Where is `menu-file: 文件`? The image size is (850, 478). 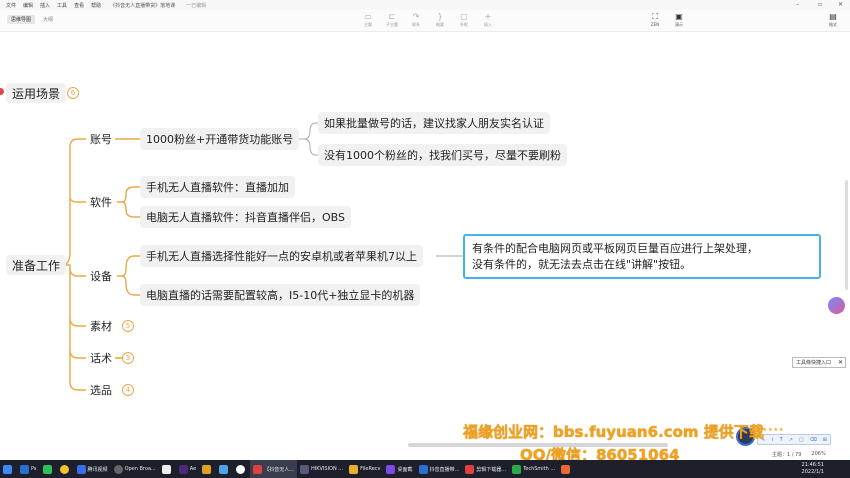 menu-file: 文件 is located at coordinates (11, 5).